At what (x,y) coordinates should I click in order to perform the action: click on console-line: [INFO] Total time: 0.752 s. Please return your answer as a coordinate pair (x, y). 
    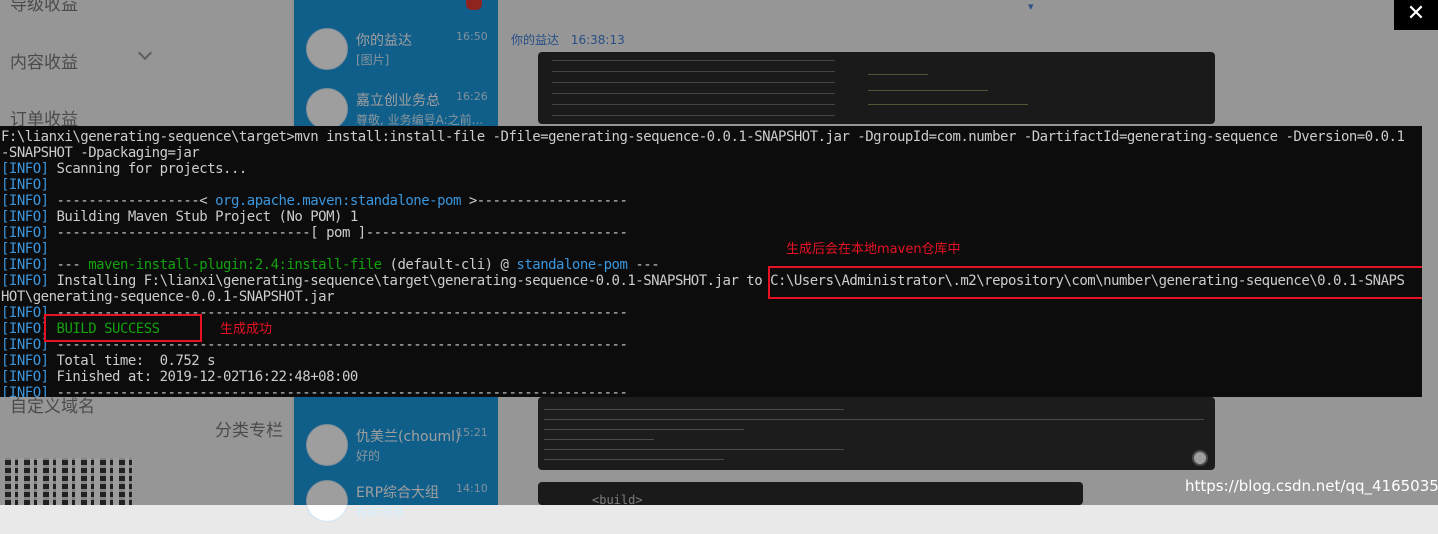
    Looking at the image, I should click on (108, 361).